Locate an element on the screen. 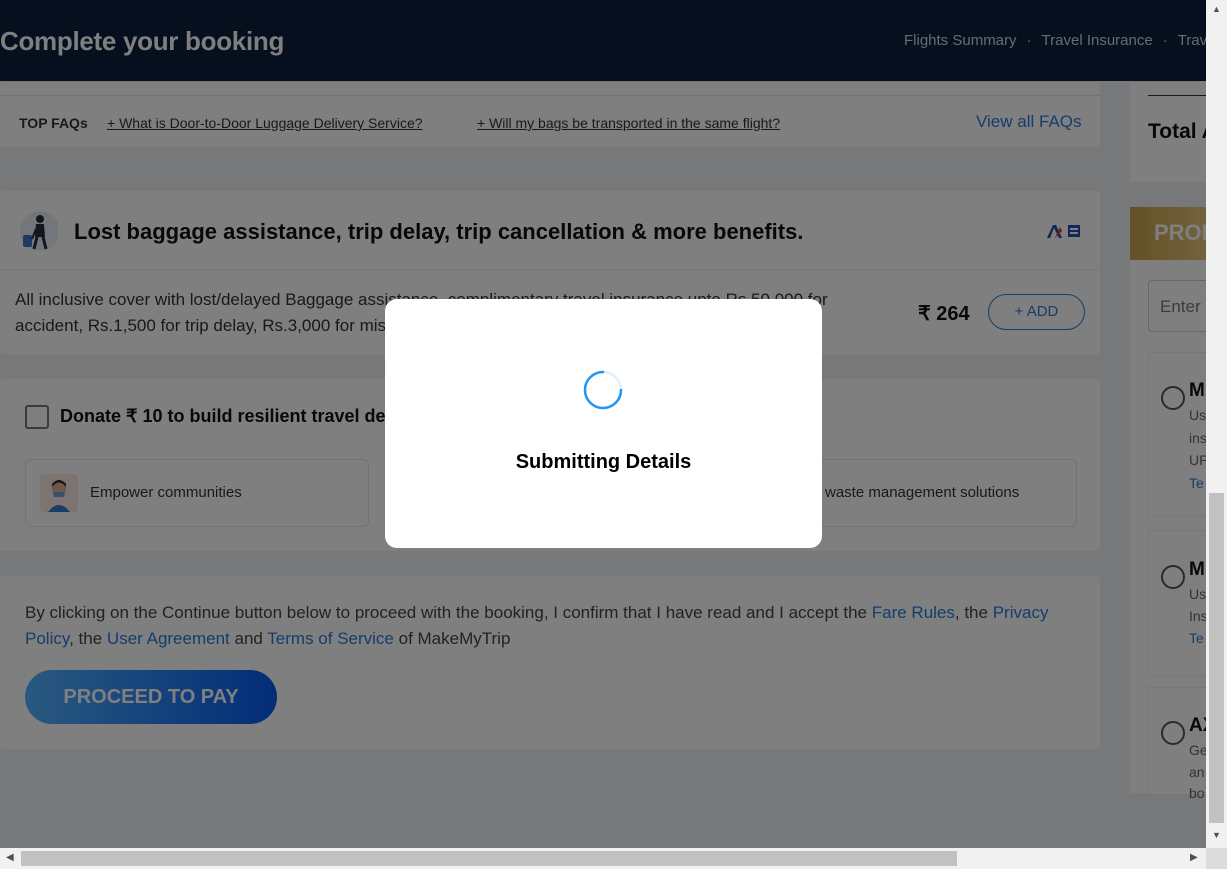 This screenshot has height=869, width=1227. scroll-left-icon: ◀ is located at coordinates (10, 857).